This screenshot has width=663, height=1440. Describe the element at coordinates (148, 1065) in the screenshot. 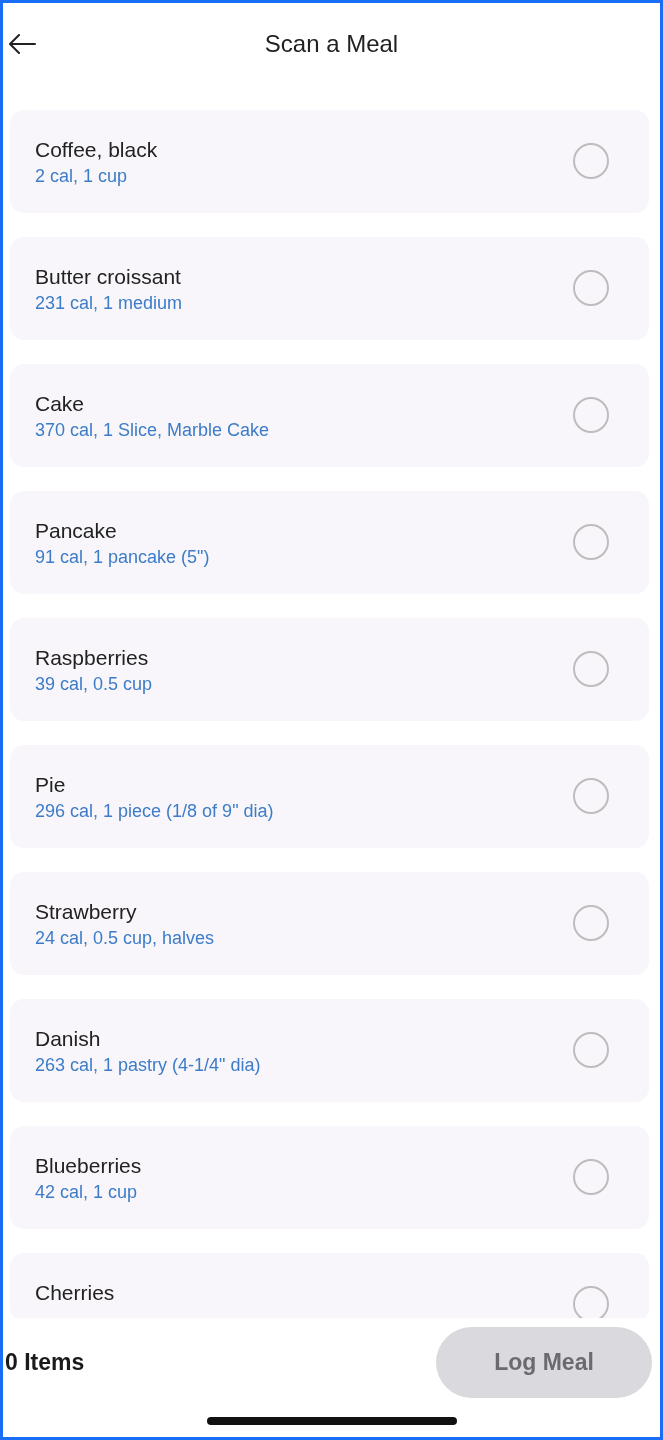

I see `food-calories: 263 cal, 1 pastry (4-1/4" dia)` at that location.